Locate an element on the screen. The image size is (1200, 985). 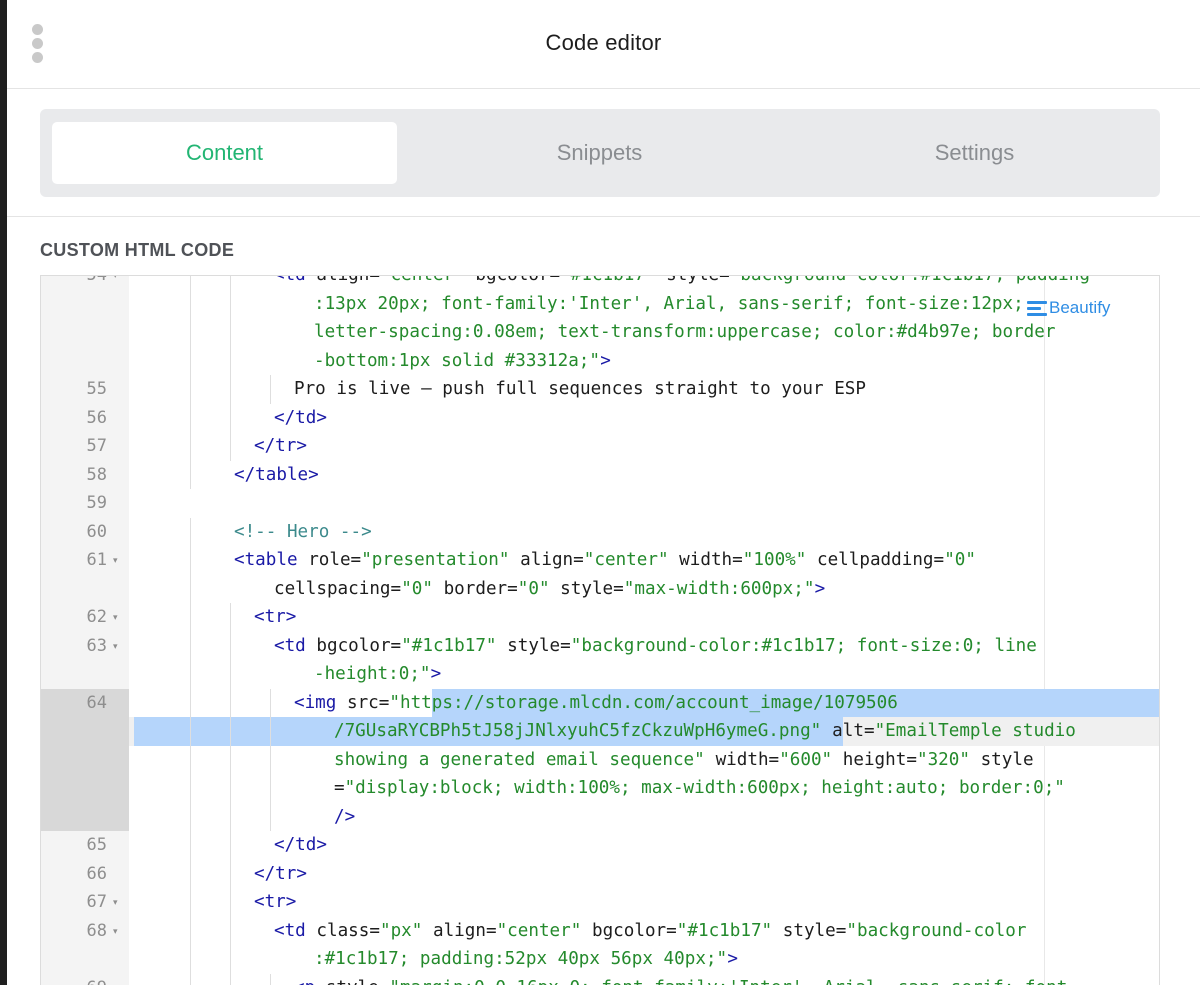
code-token: "max-width:600px;" is located at coordinates (719, 588).